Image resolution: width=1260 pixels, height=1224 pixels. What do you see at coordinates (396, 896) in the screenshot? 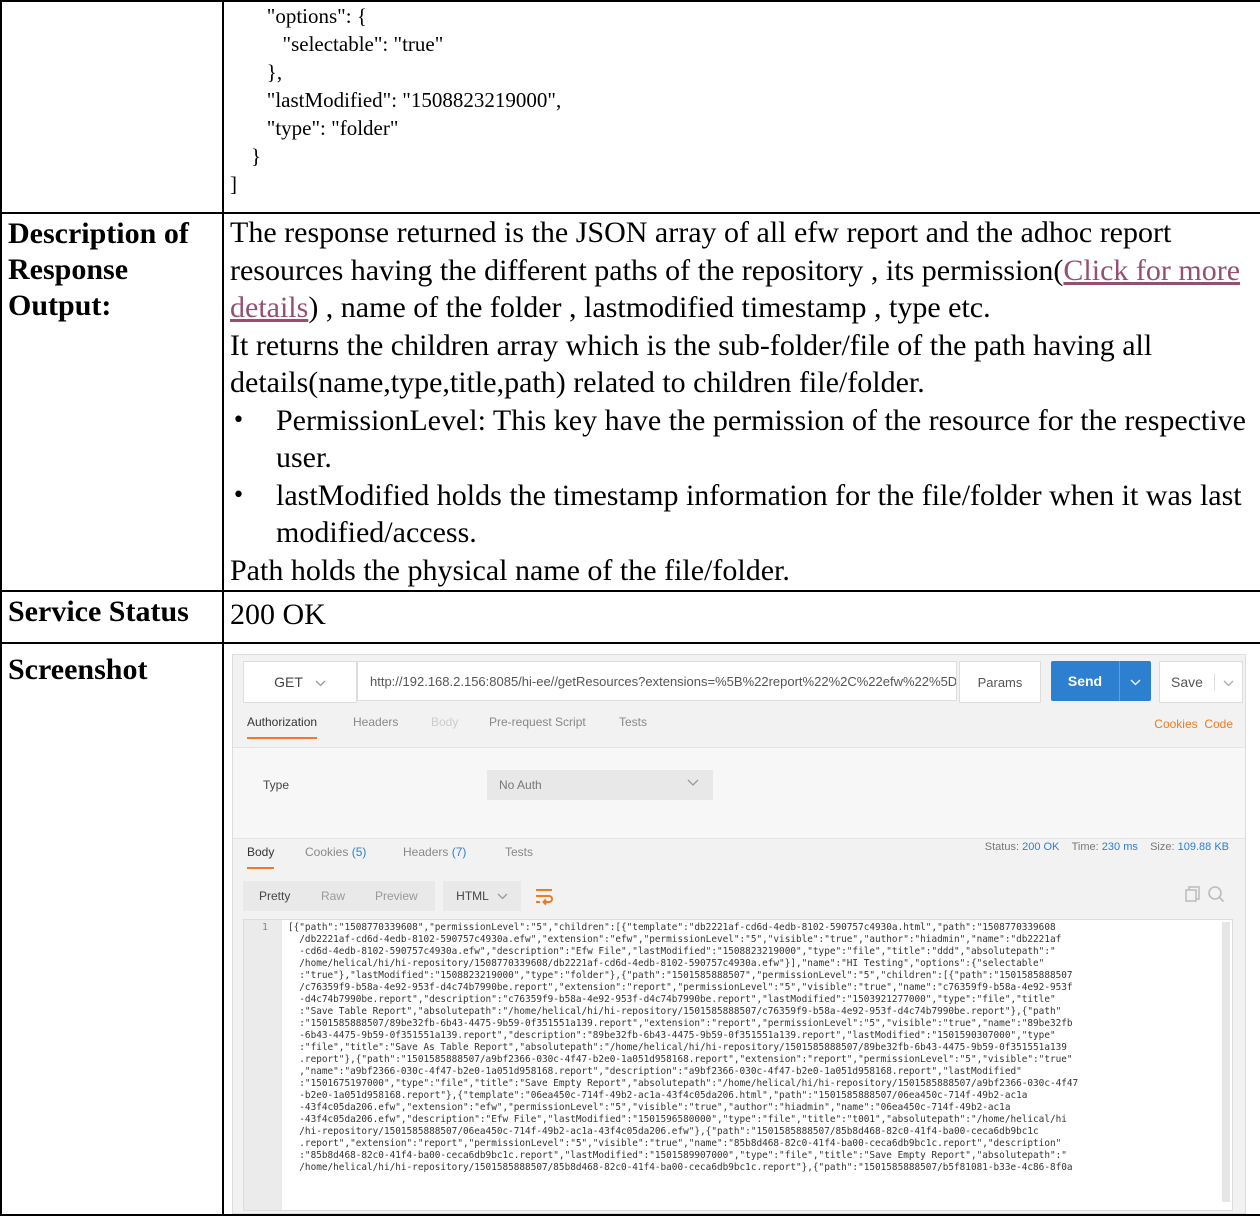
I see `view-preview: Preview` at bounding box center [396, 896].